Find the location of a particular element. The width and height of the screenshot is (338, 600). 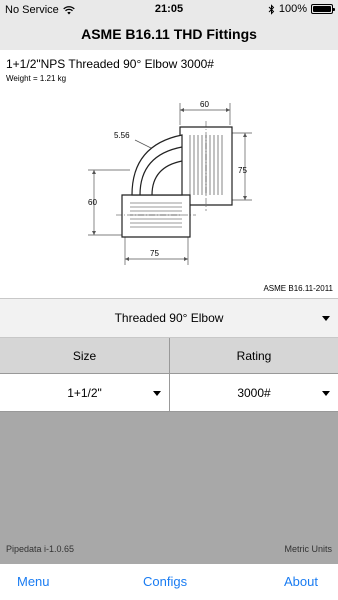

standard-label: ASME B16.11-2011 is located at coordinates (298, 288).